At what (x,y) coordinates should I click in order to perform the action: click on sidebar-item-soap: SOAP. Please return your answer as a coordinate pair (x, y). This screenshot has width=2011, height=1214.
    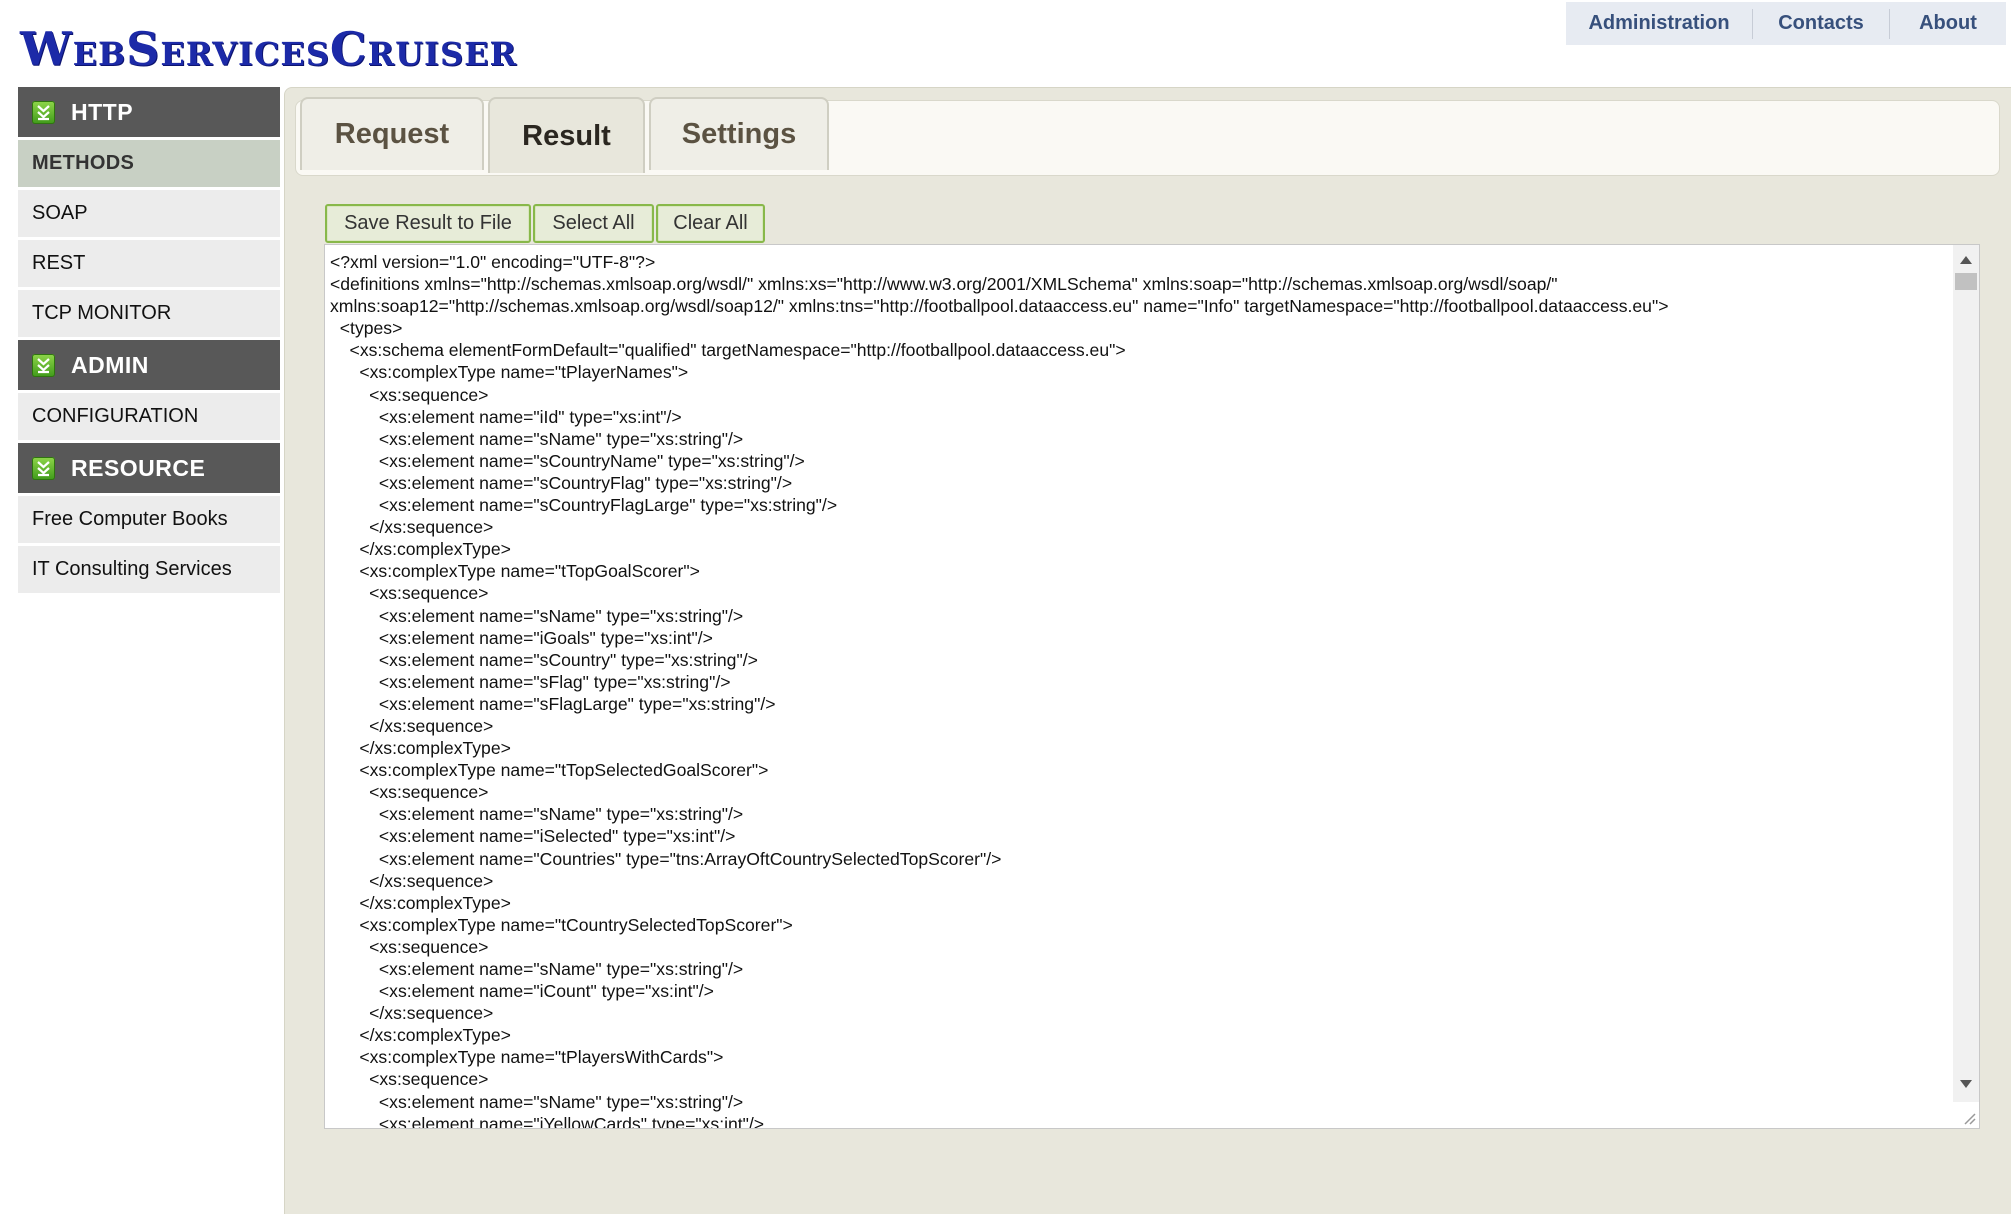
    Looking at the image, I should click on (149, 213).